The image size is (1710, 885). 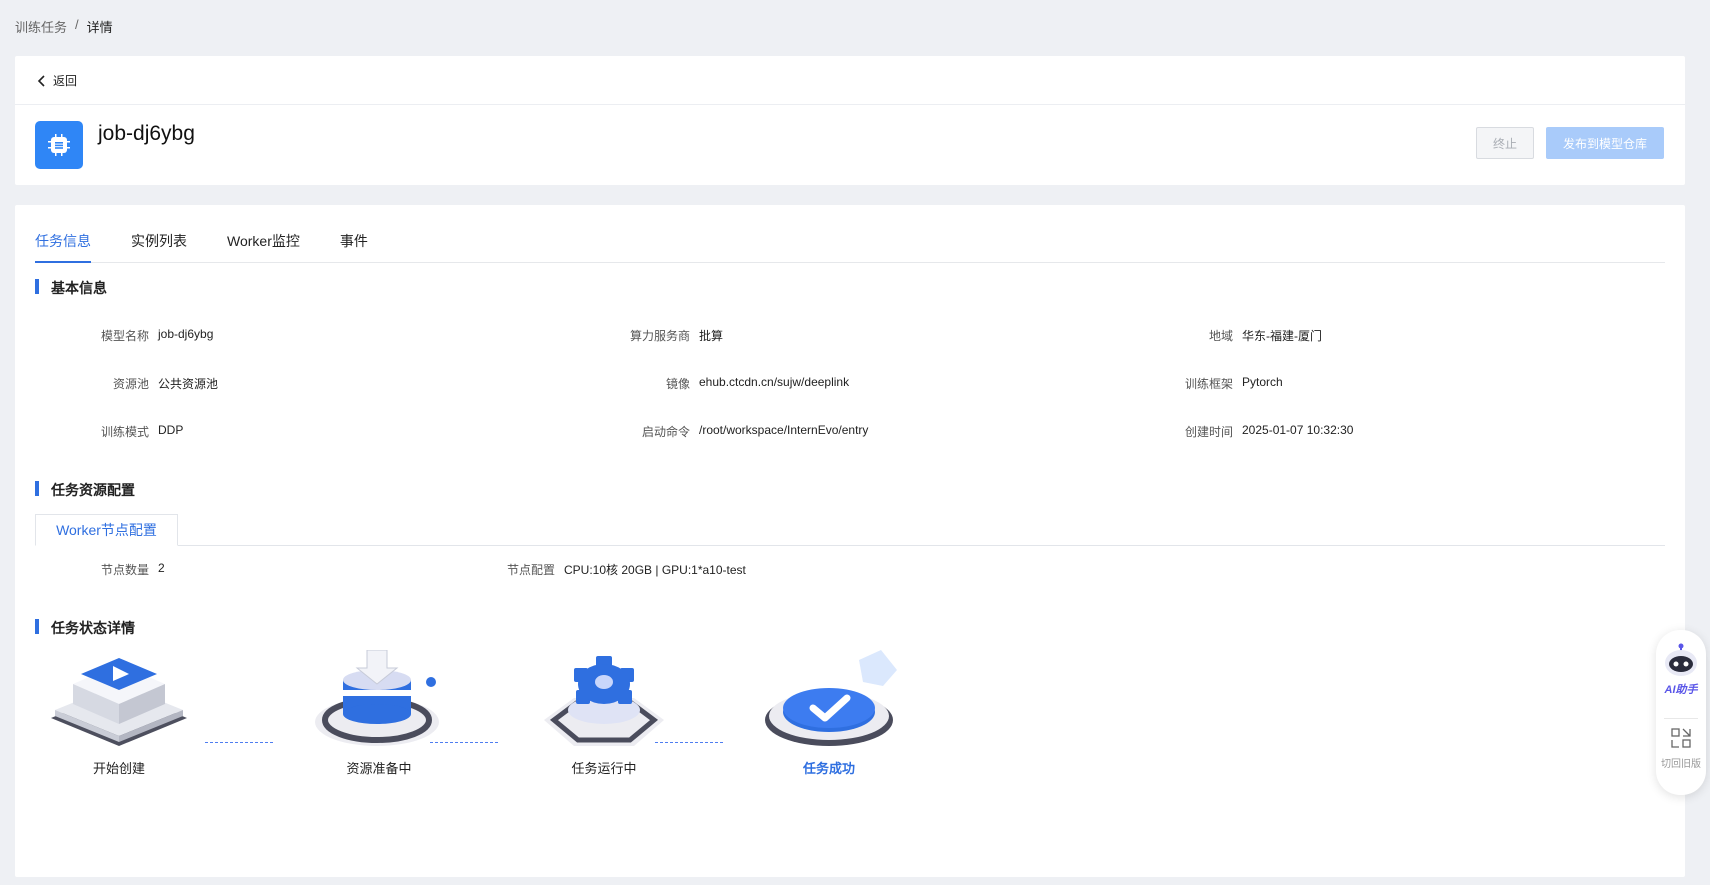 I want to click on field-resource-pool: 资源池 公共资源池, so click(x=136, y=383).